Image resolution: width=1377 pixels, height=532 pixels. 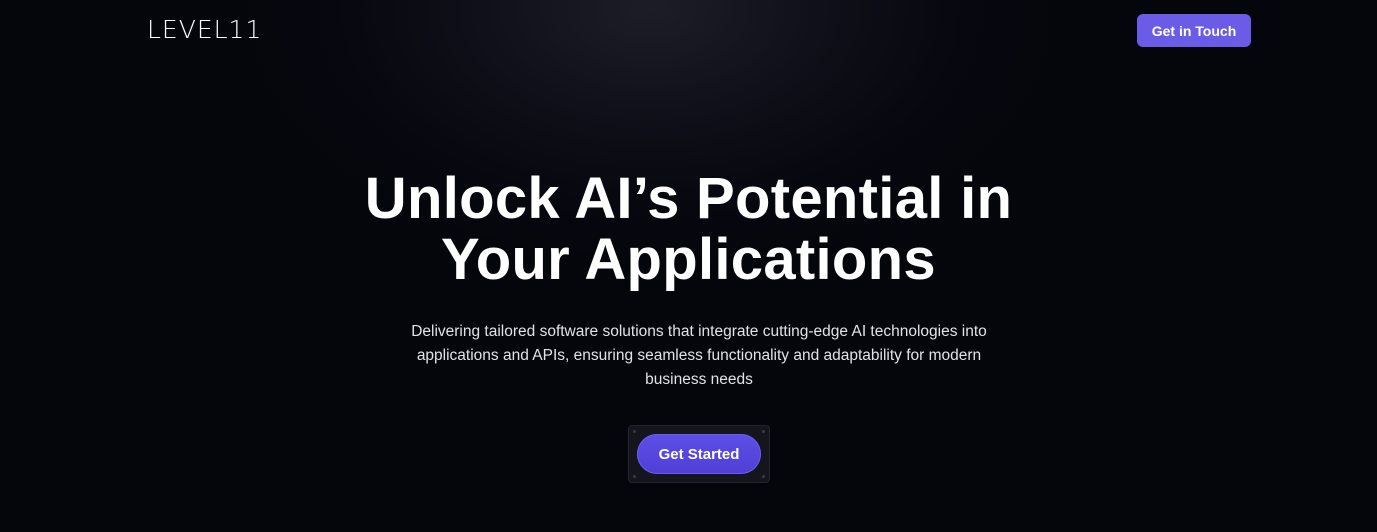 What do you see at coordinates (688, 198) in the screenshot?
I see `hero-title-line-1: Unlock AI’s Potential in` at bounding box center [688, 198].